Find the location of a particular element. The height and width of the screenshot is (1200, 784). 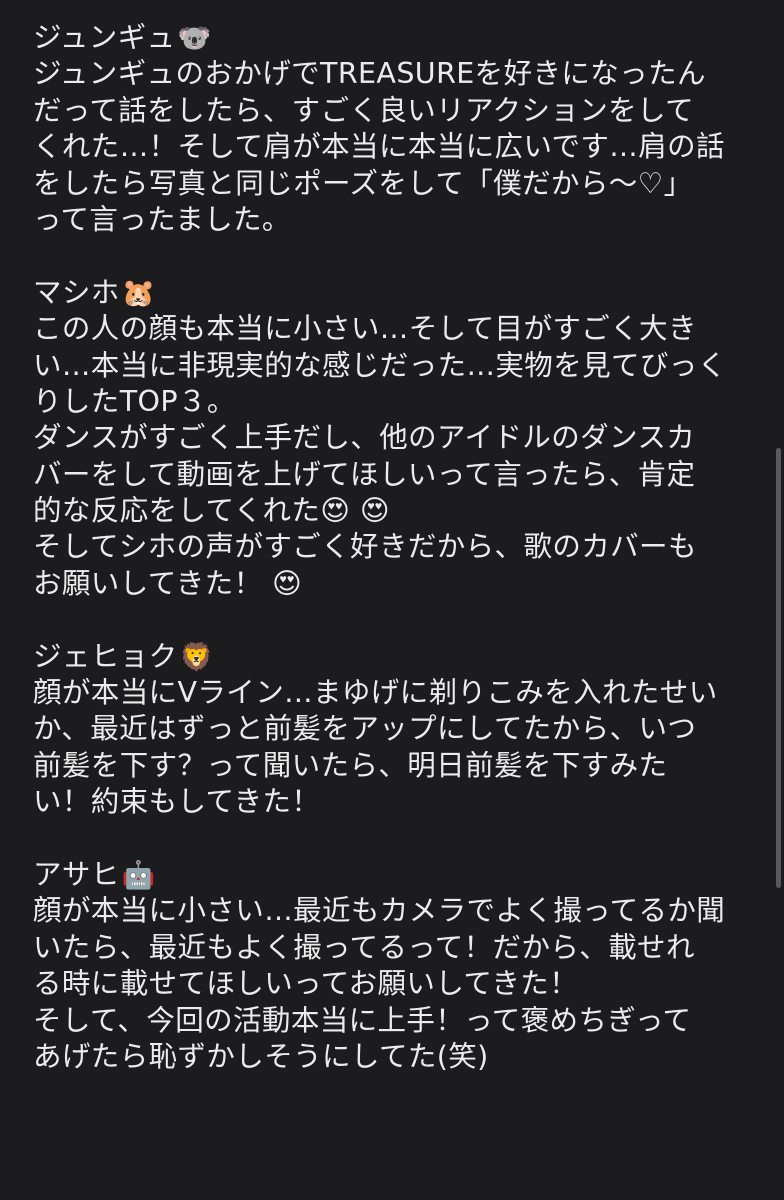

hamster-emoji-icon: 🐹 is located at coordinates (138, 293).